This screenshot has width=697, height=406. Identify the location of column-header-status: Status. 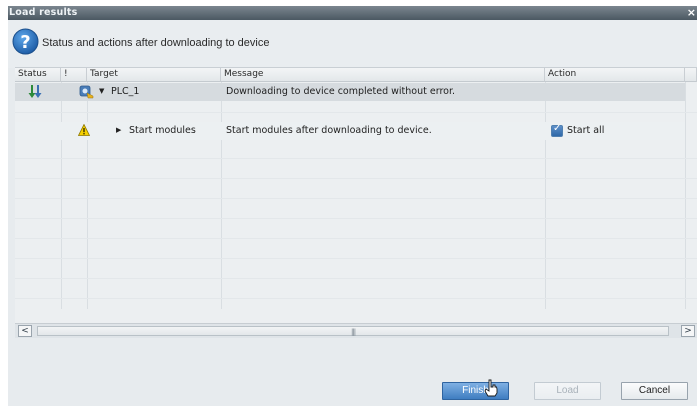
(38, 75).